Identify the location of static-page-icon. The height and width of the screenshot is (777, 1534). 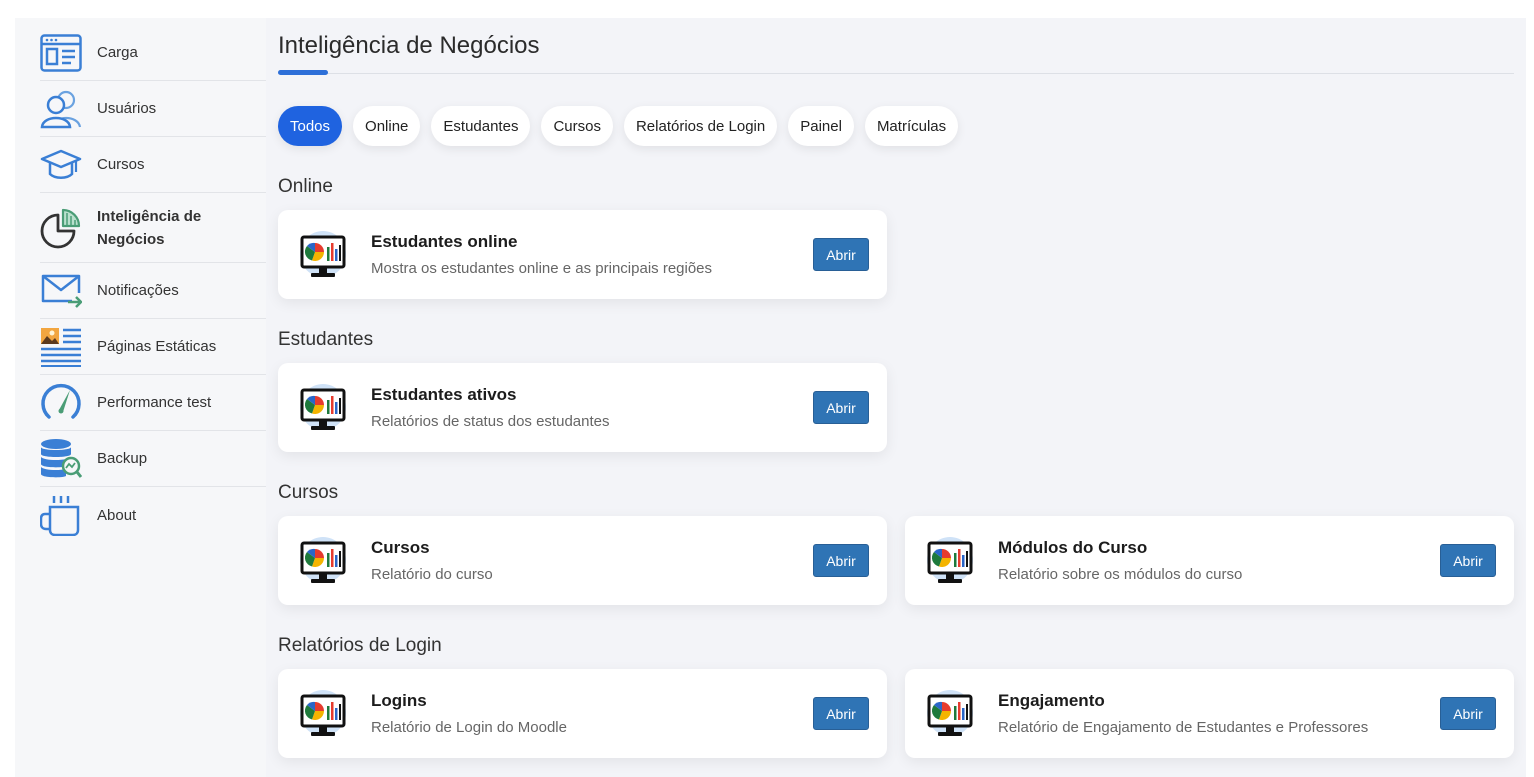
(61, 347).